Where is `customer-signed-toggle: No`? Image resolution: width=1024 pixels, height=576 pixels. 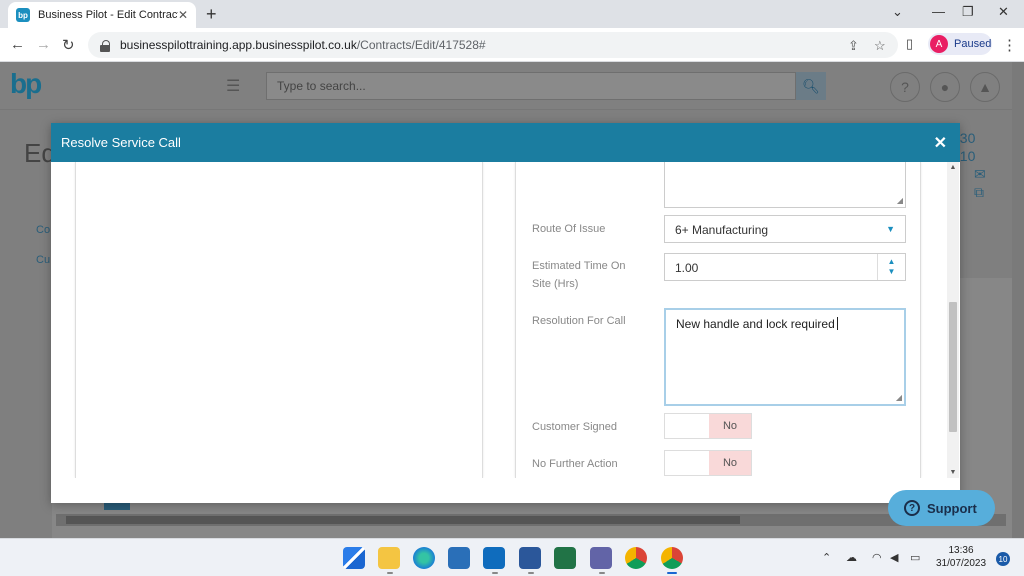 customer-signed-toggle: No is located at coordinates (708, 426).